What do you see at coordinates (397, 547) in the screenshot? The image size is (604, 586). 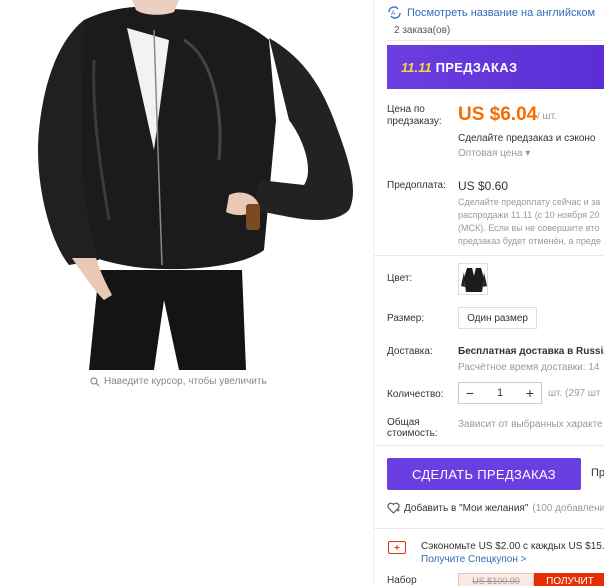 I see `coupon-icon` at bounding box center [397, 547].